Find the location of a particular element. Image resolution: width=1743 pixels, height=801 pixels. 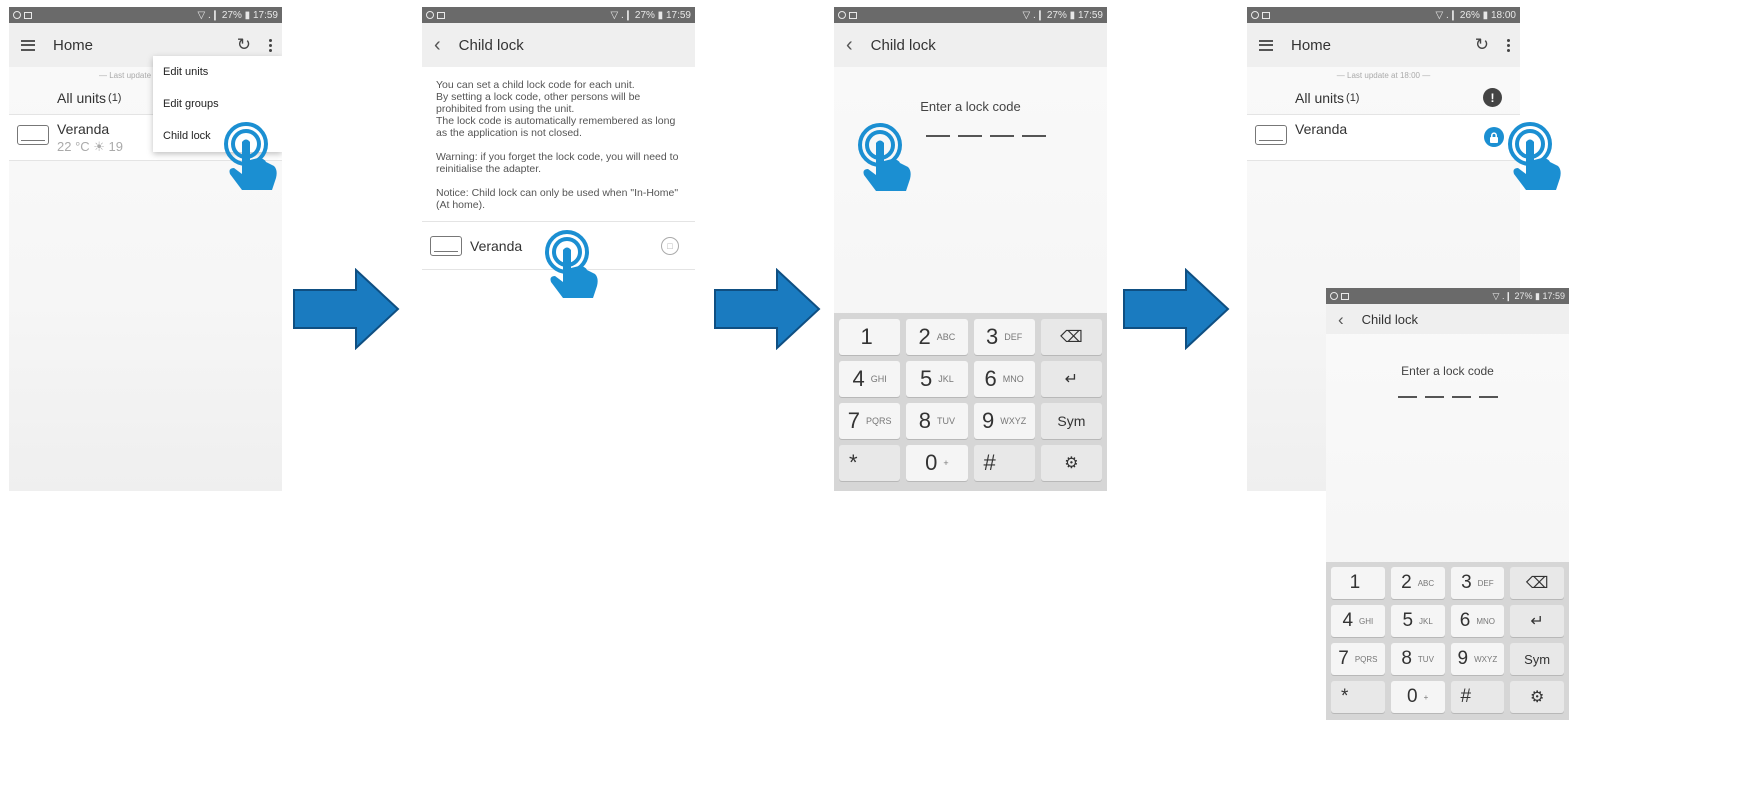

menu-item-edit-units: Edit units is located at coordinates (217, 72).